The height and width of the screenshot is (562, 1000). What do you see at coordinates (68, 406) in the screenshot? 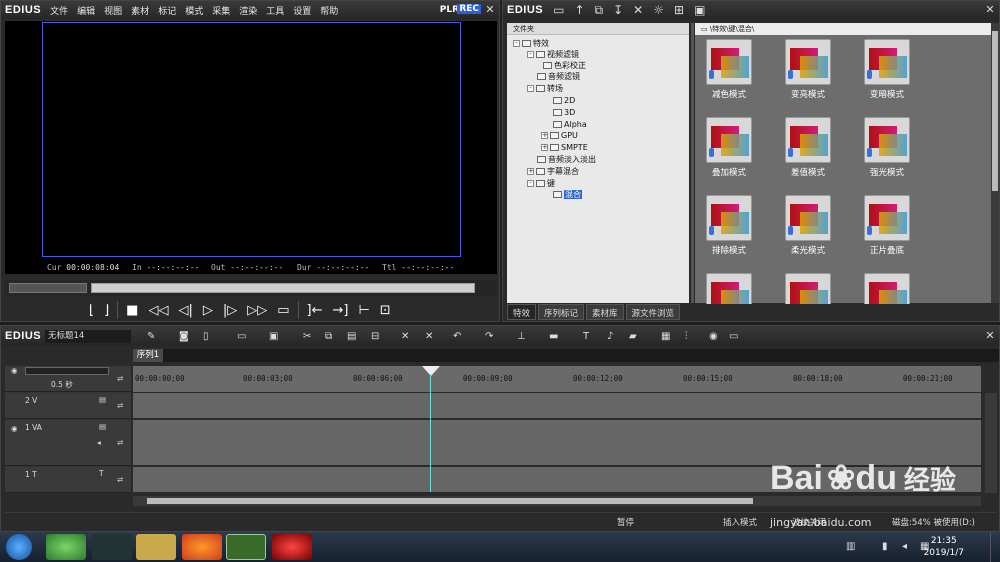
I see `track-header-2v: 2 V ▤ ⇌` at bounding box center [68, 406].